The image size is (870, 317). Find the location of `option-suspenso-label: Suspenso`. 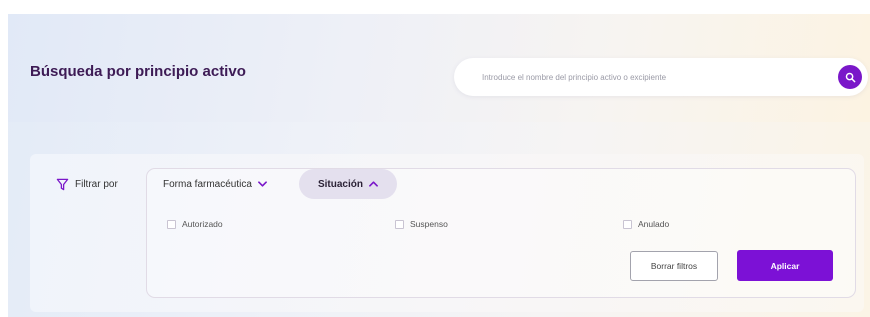

option-suspenso-label: Suspenso is located at coordinates (429, 224).